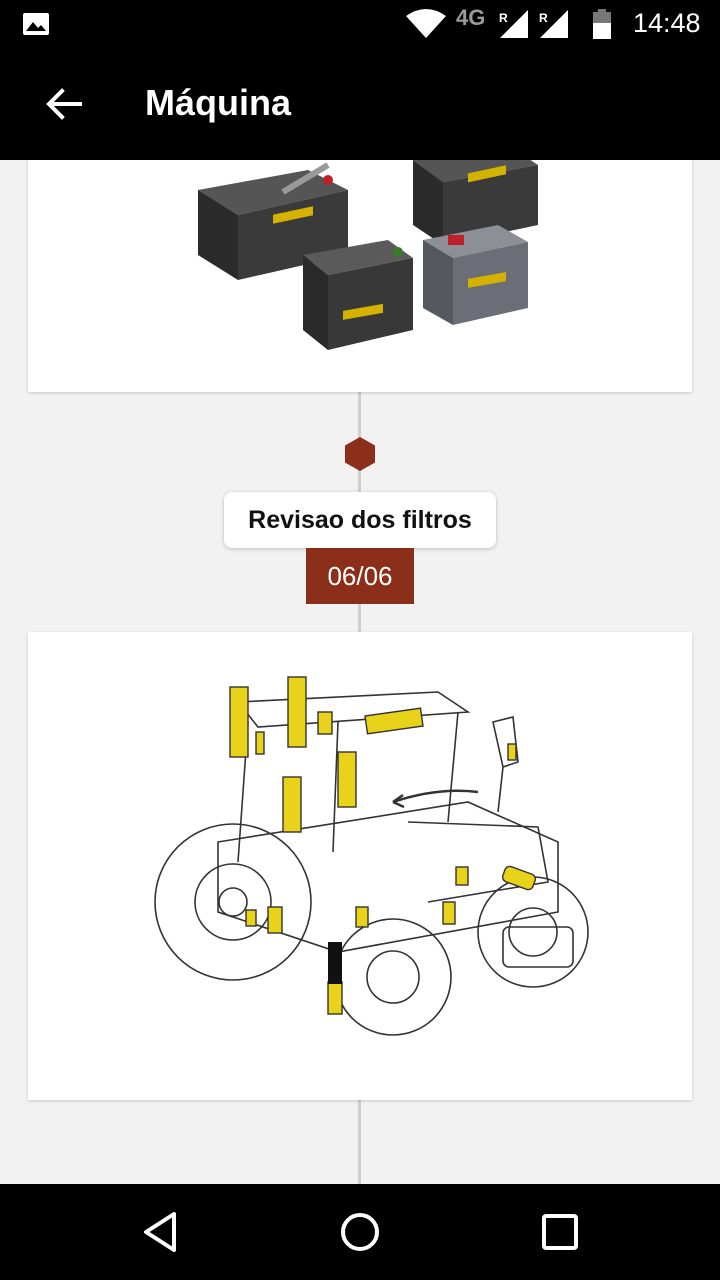 The width and height of the screenshot is (720, 1280). I want to click on back-triangle-icon, so click(160, 1232).